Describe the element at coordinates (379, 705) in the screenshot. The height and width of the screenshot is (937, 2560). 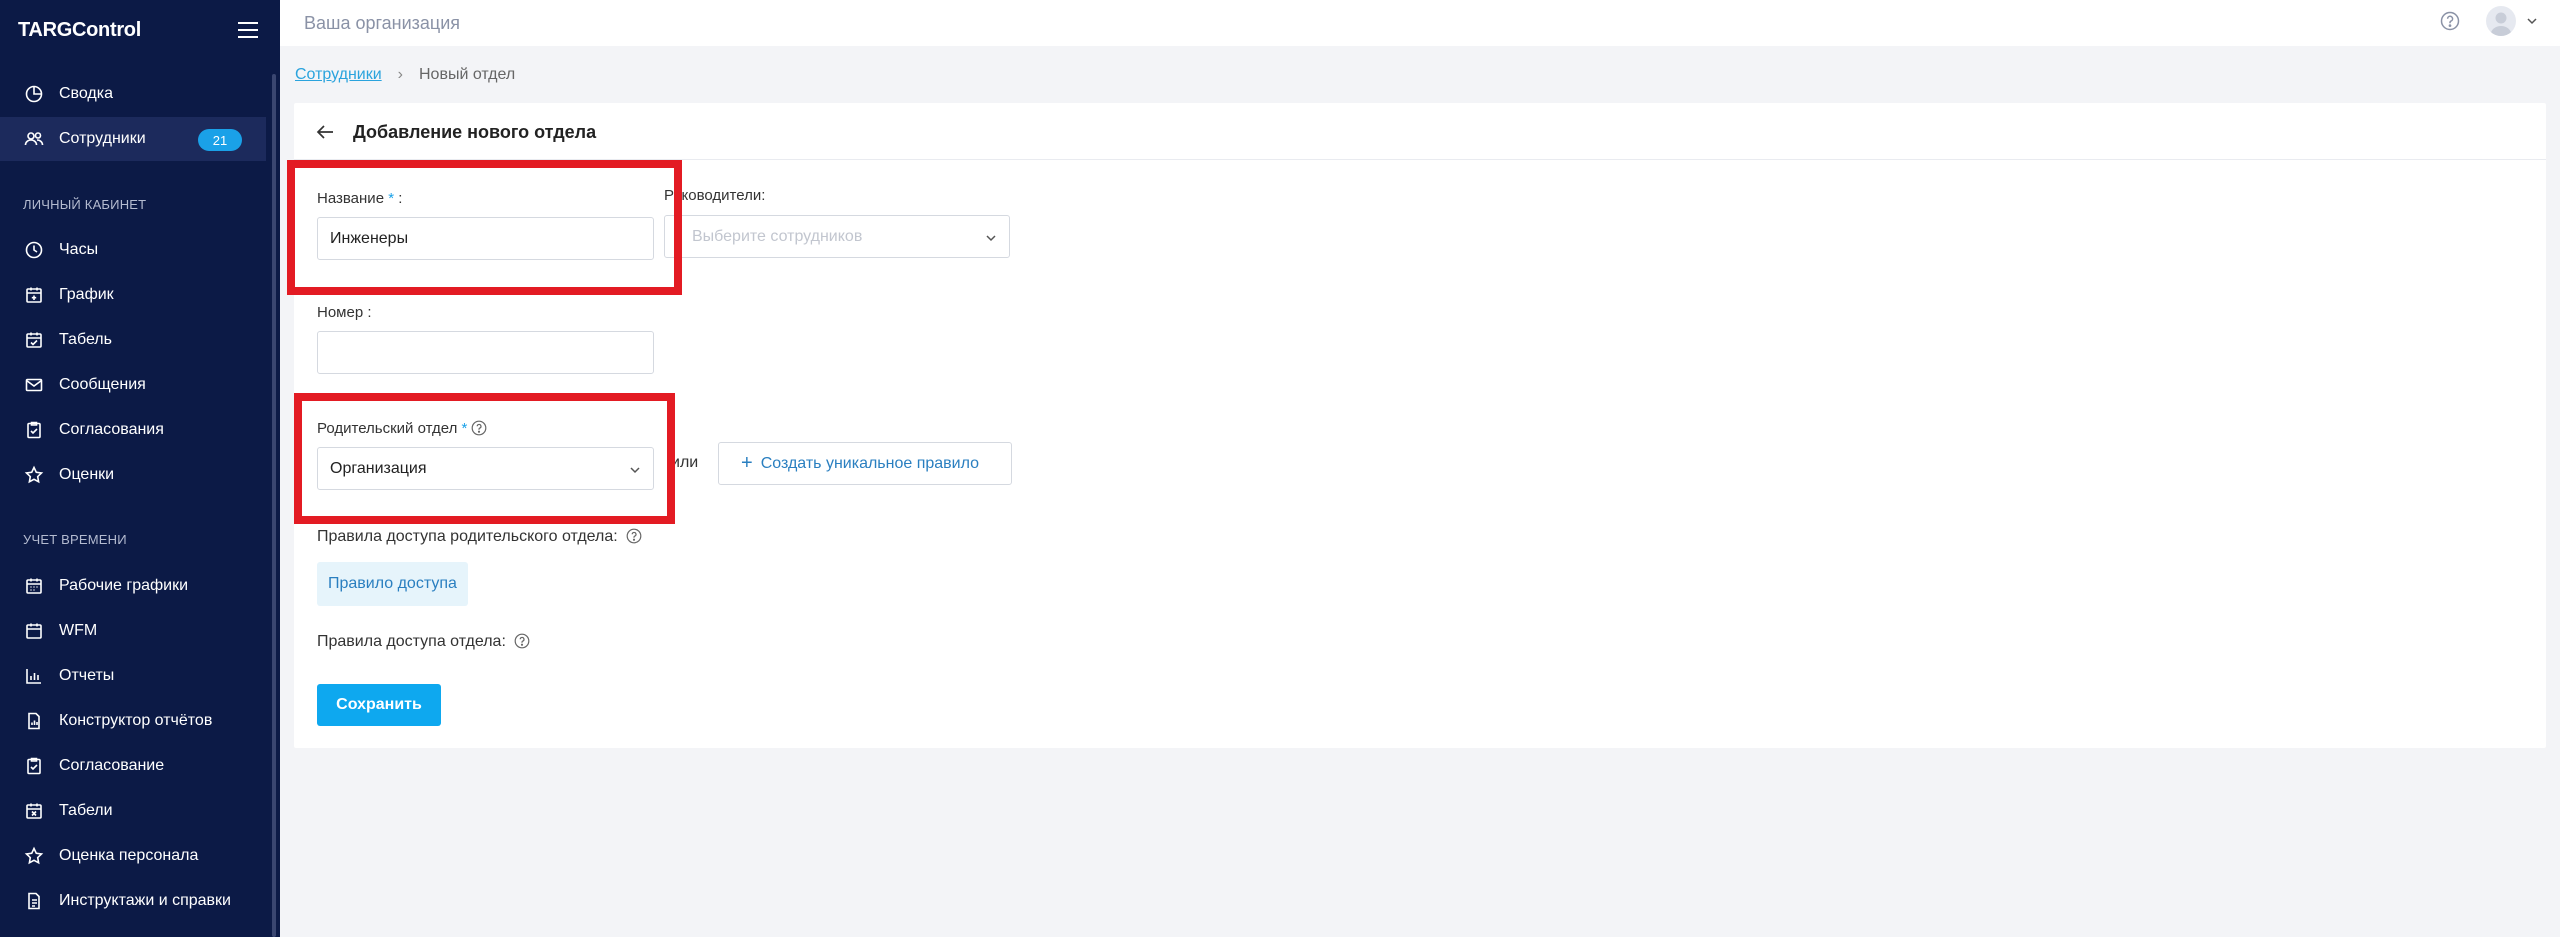
I see `save-button: Сохранить` at that location.